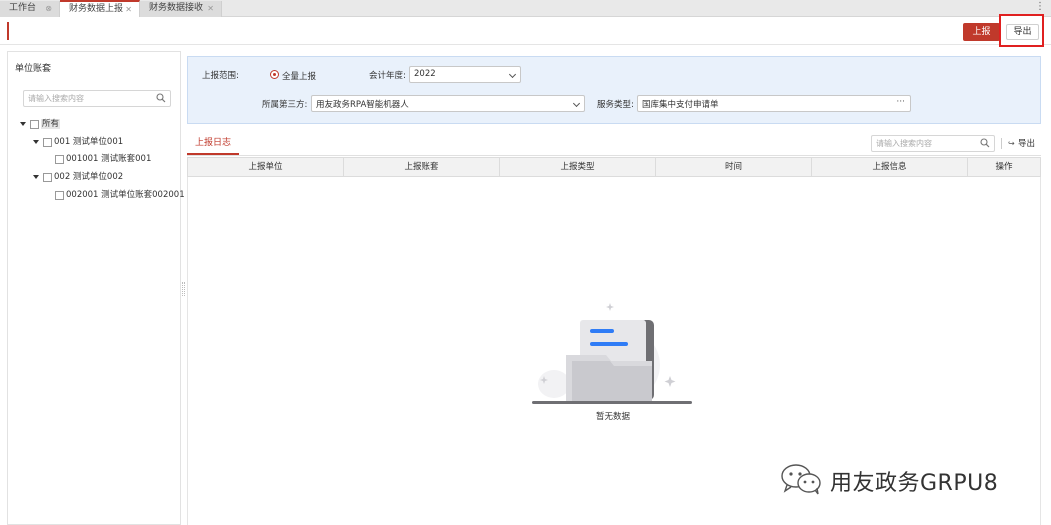  What do you see at coordinates (926, 143) in the screenshot?
I see `log-search-input` at bounding box center [926, 143].